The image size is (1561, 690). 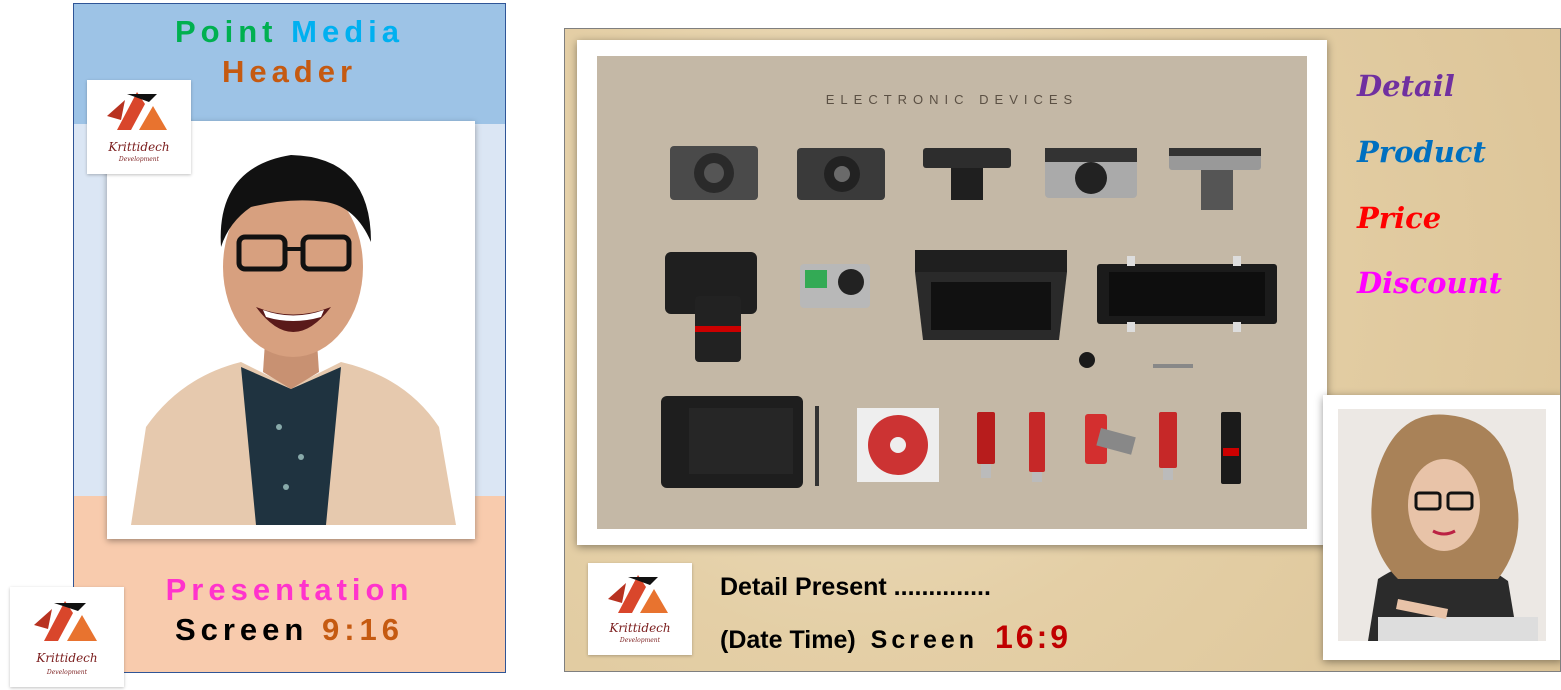 I want to click on woman-photo, so click(x=1442, y=525).